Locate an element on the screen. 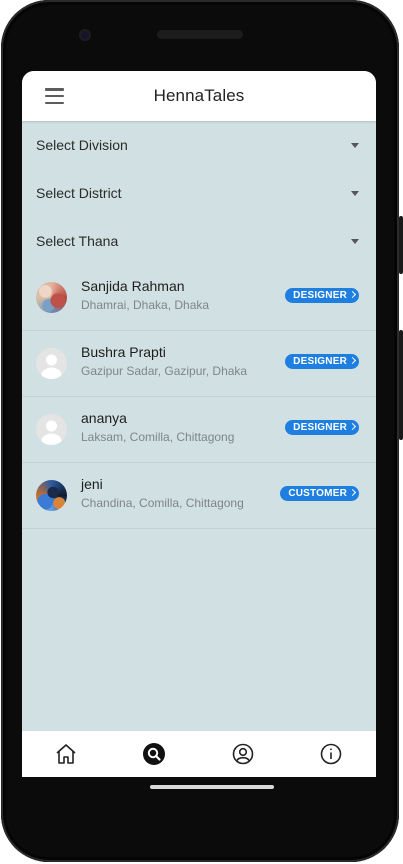 The height and width of the screenshot is (864, 403). info-icon is located at coordinates (331, 754).